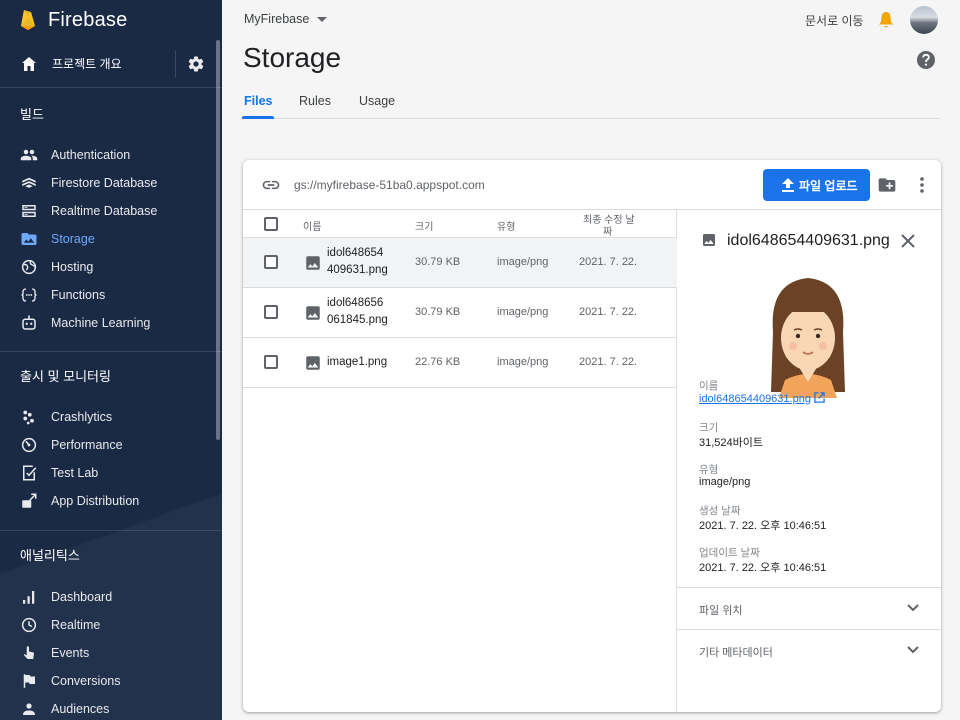  I want to click on tab-usage: Usage, so click(377, 101).